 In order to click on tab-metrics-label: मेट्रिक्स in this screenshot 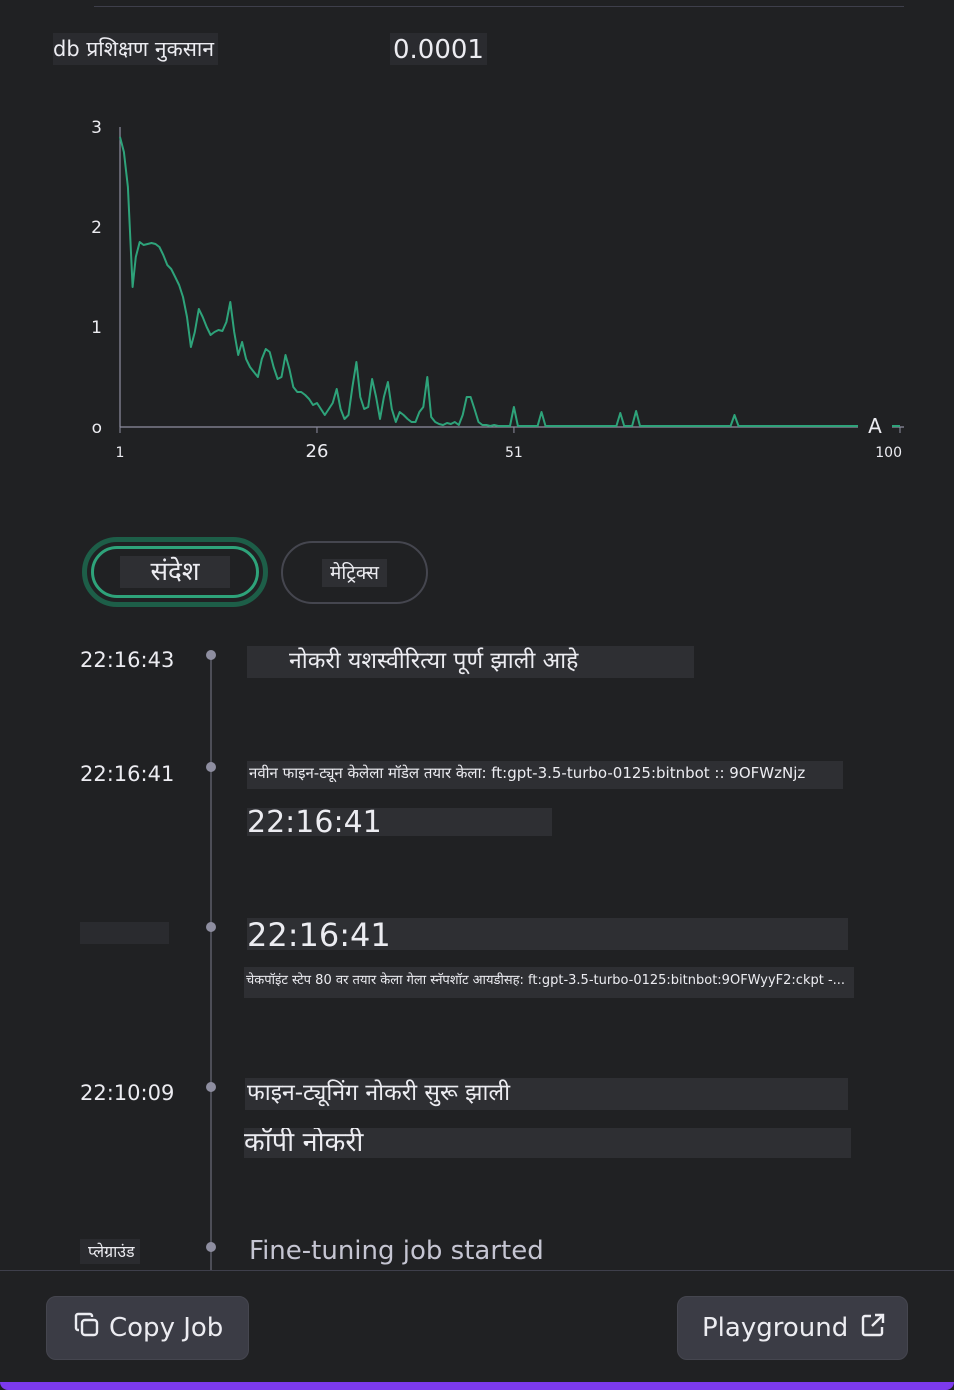, I will do `click(354, 572)`.